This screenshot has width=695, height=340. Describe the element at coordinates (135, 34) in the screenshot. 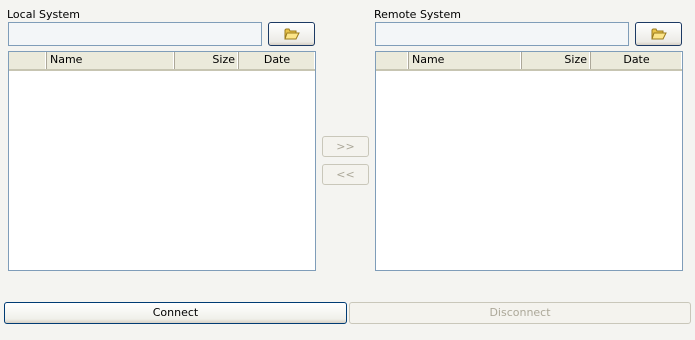

I see `local-path-input` at that location.